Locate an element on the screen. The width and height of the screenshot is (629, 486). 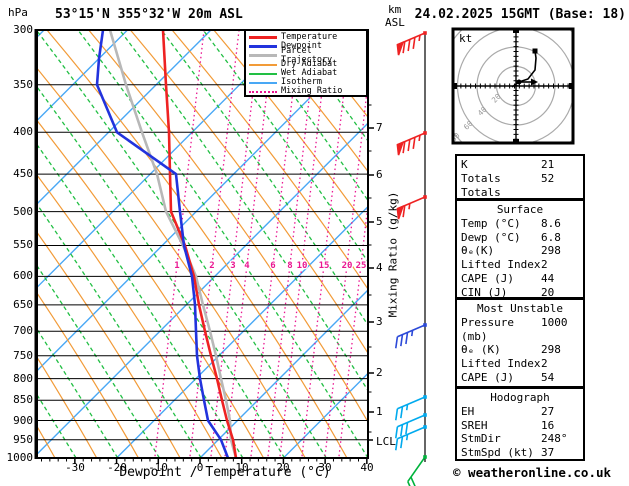
km-tick-label: 2 is located at coordinates (379, 372).